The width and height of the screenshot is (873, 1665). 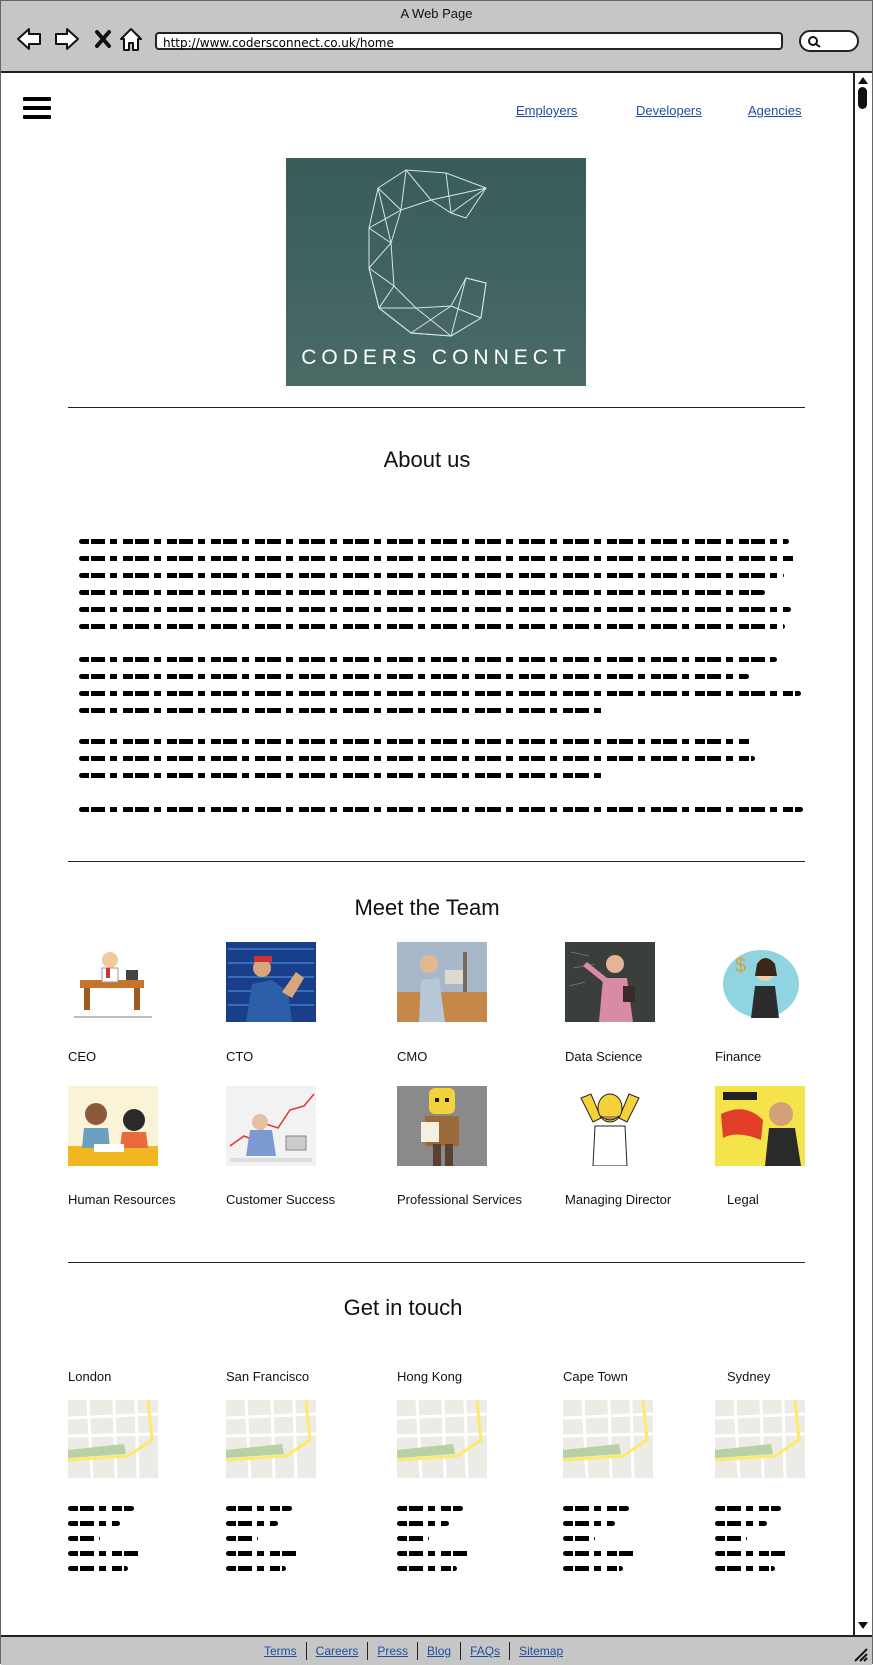 I want to click on managing-director-photo, so click(x=610, y=1126).